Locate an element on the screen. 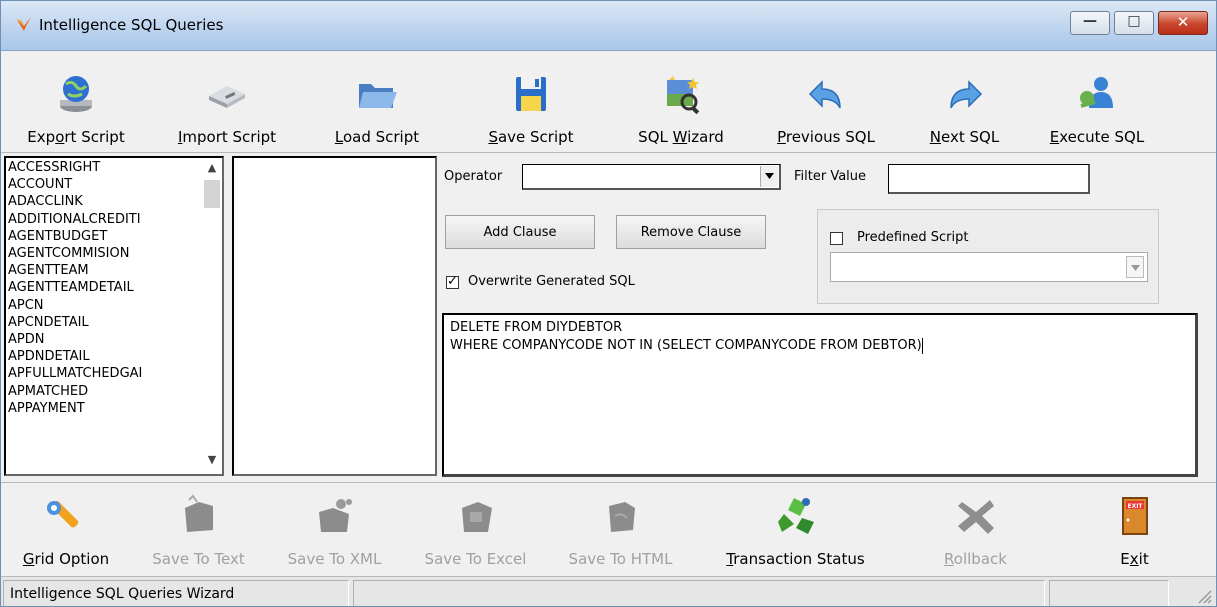 Image resolution: width=1217 pixels, height=607 pixels. scroll-down-icon: ▼ is located at coordinates (212, 462).